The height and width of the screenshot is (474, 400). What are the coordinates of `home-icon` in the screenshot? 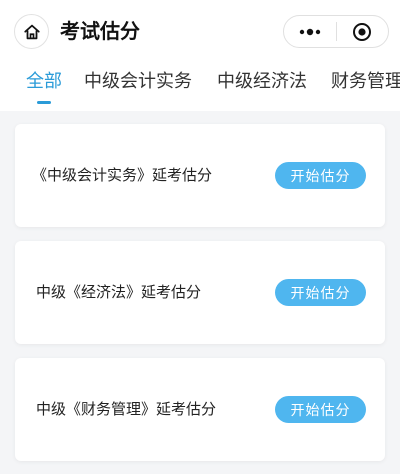 It's located at (31, 31).